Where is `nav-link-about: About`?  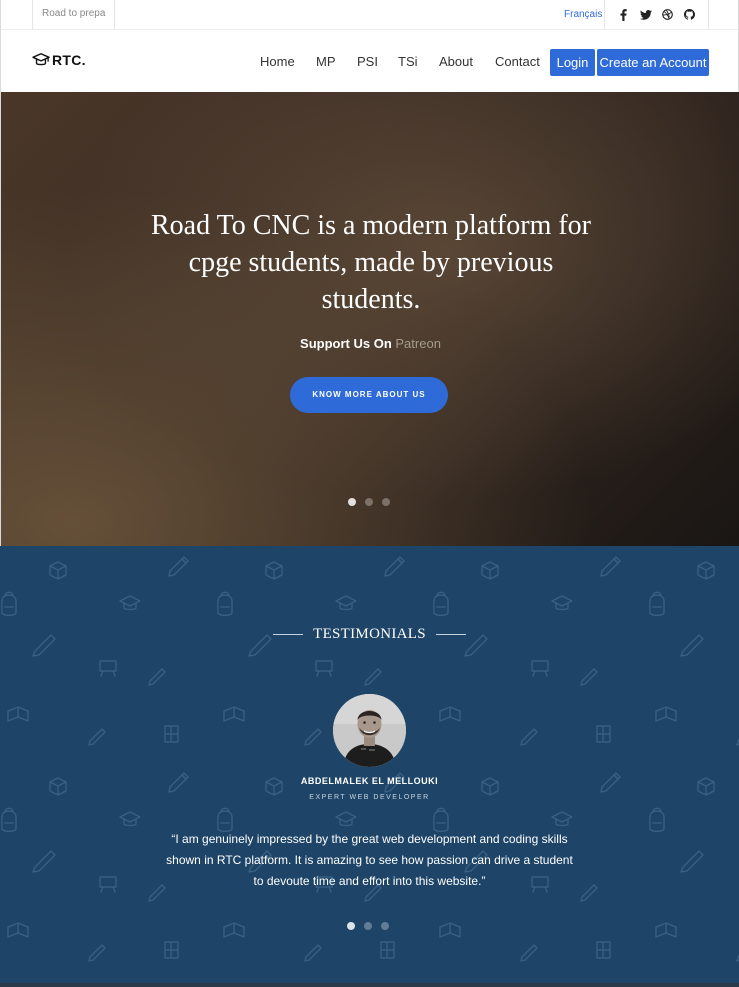
nav-link-about: About is located at coordinates (456, 61).